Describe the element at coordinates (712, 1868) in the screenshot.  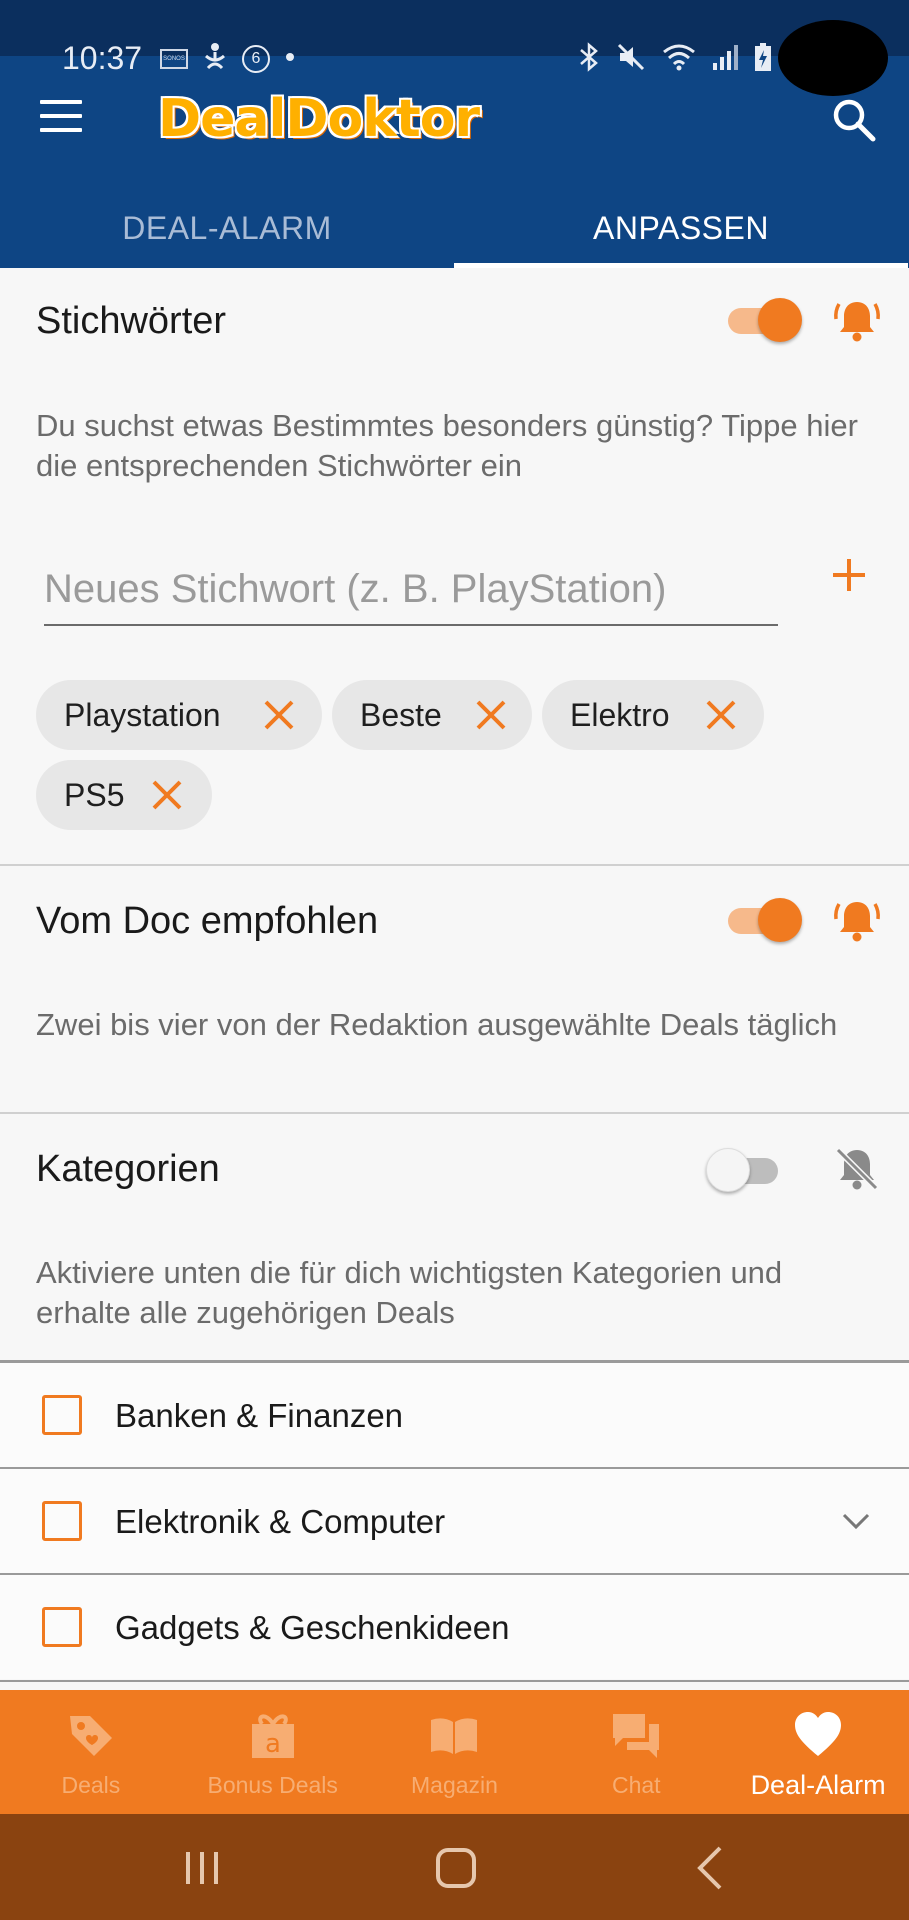
I see `back-icon` at that location.